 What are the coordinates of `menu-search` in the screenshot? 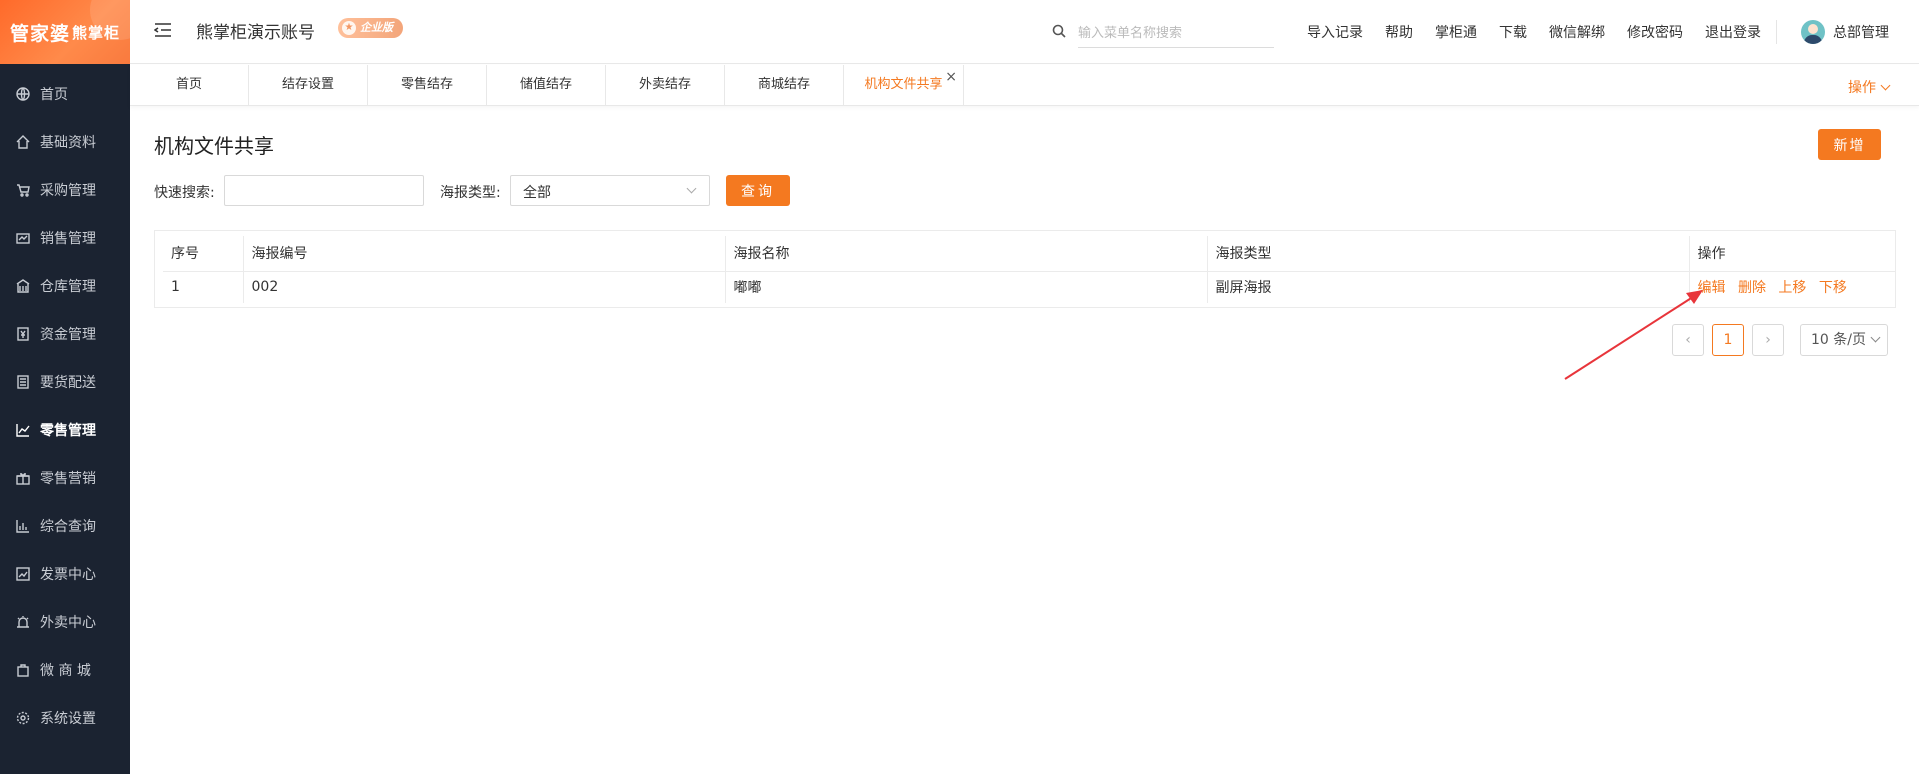 It's located at (1163, 34).